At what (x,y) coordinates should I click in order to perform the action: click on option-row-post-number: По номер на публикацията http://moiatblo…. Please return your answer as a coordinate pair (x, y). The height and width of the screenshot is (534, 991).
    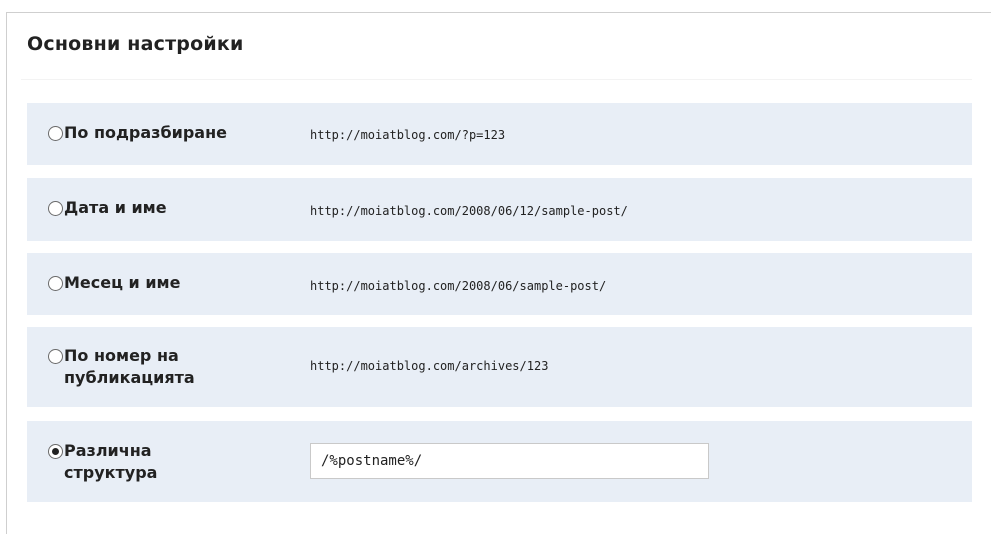
    Looking at the image, I should click on (499, 367).